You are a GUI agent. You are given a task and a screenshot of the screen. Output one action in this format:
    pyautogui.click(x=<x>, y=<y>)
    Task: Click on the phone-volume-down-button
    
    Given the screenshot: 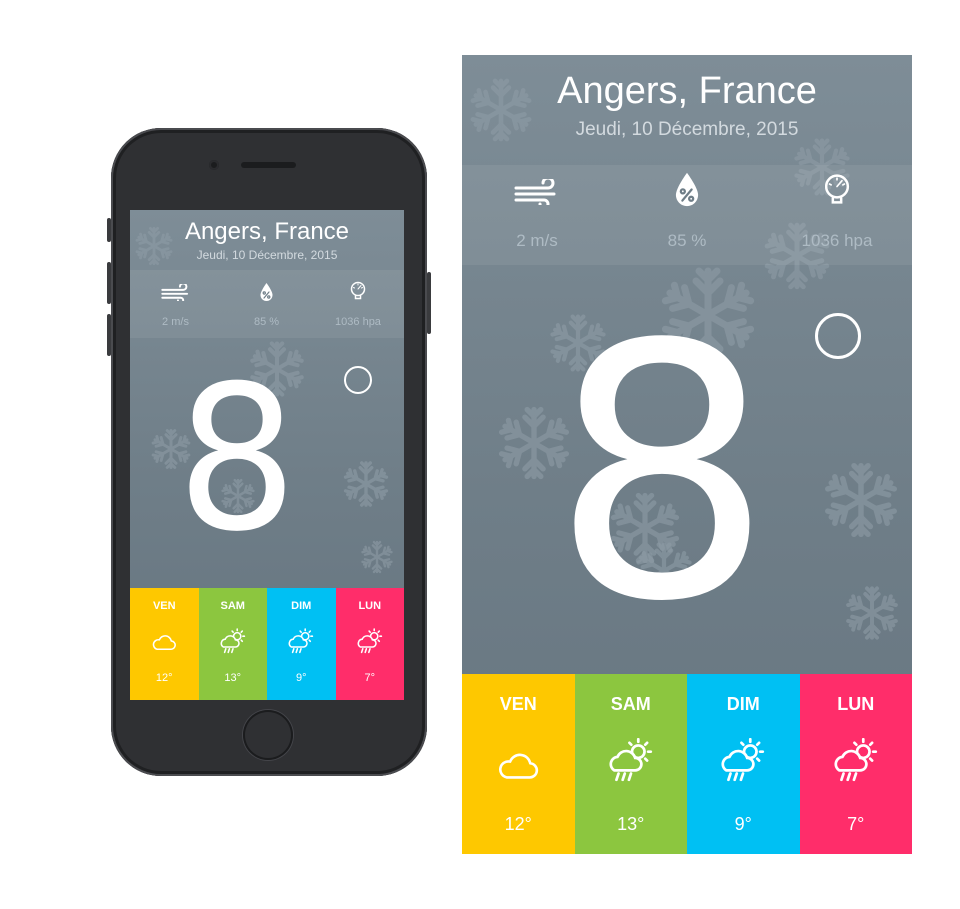 What is the action you would take?
    pyautogui.click(x=109, y=335)
    